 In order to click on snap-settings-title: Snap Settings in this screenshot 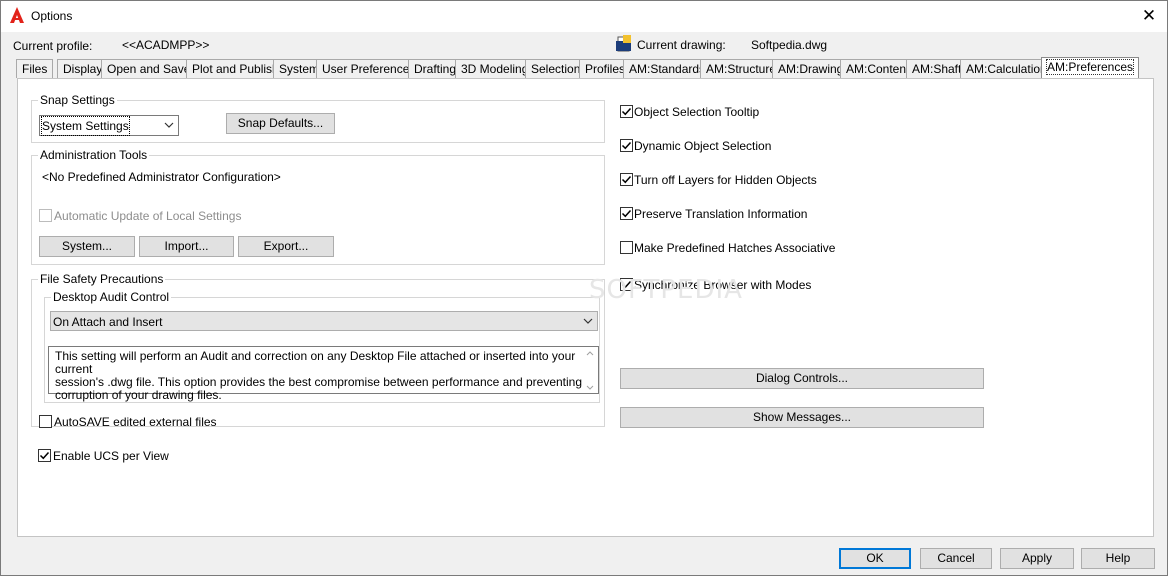, I will do `click(77, 100)`.